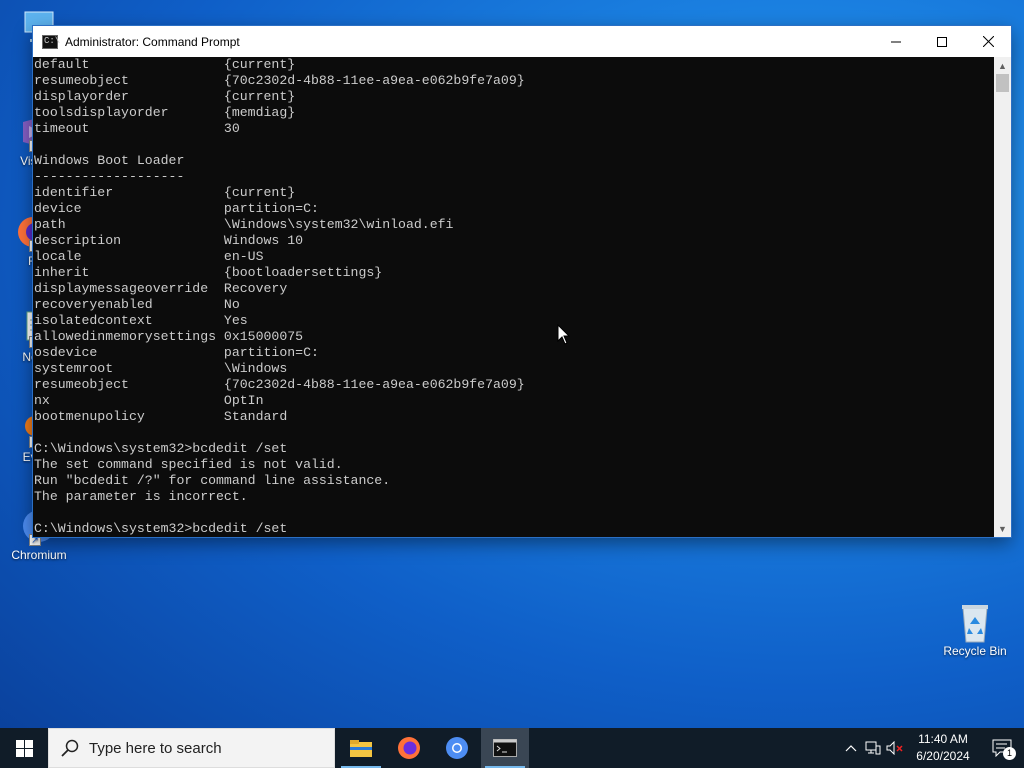  I want to click on console-line: locale en-US, so click(149, 256).